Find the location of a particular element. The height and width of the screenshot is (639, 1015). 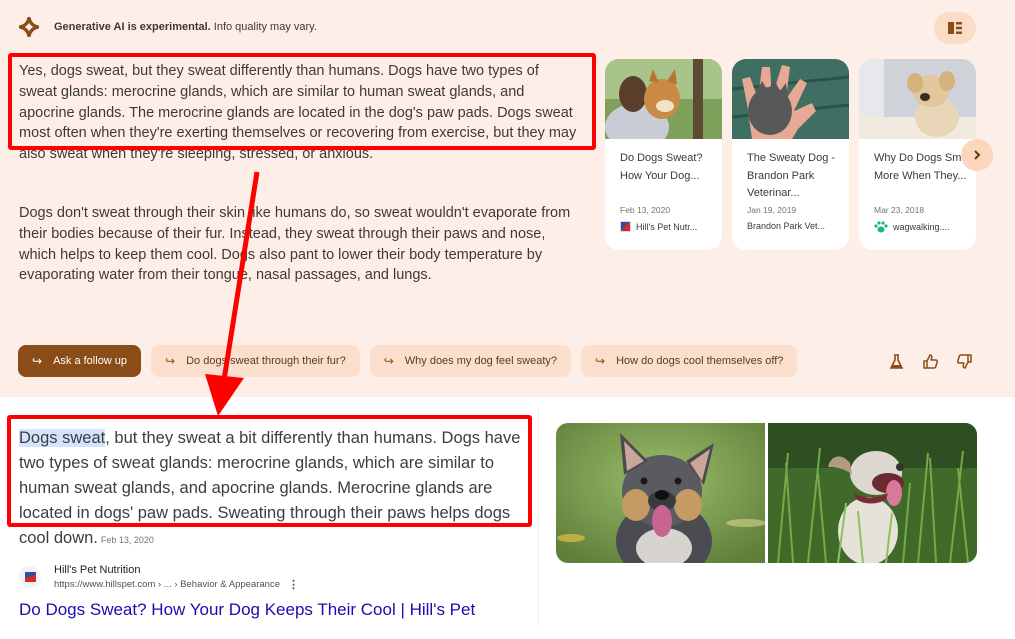

followup-chip: ↪ Do dogs sweat through their fur? is located at coordinates (255, 361).